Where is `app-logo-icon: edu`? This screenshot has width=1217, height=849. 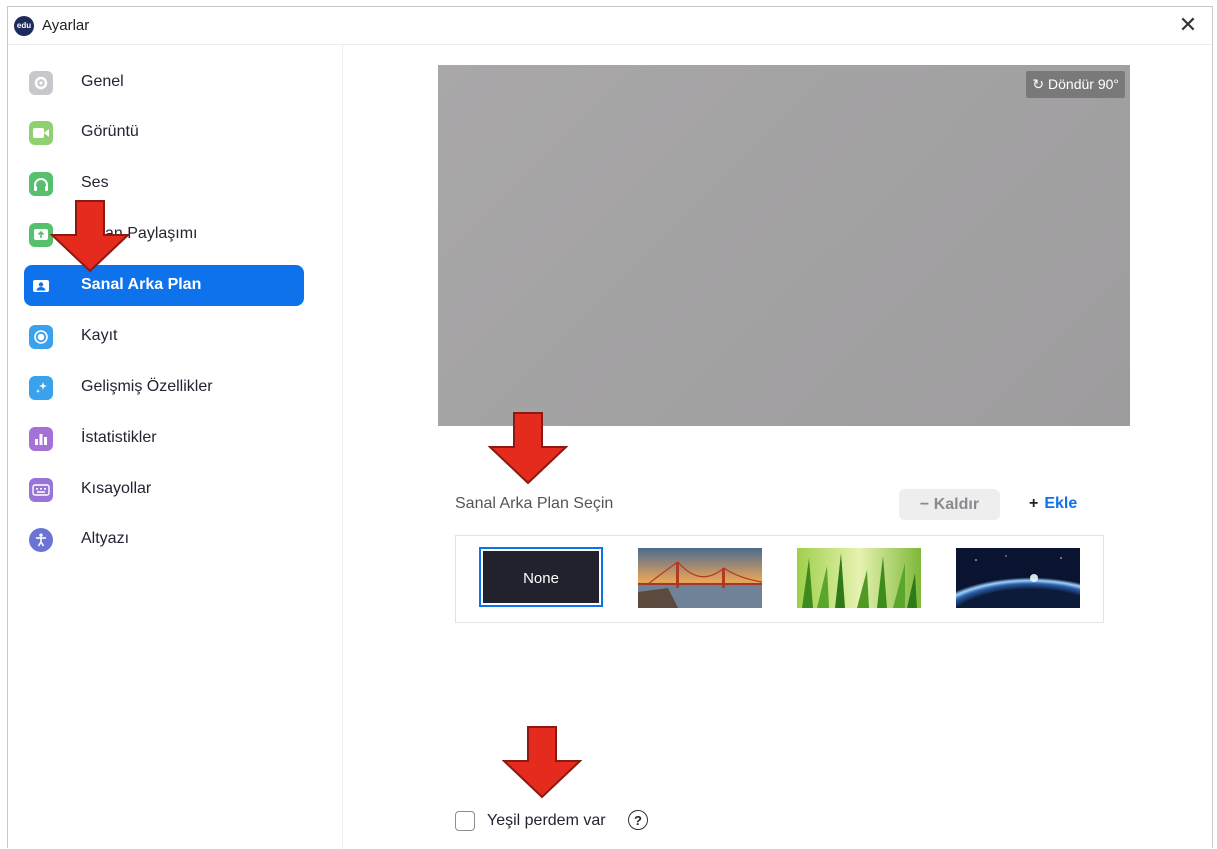
app-logo-icon: edu is located at coordinates (24, 26).